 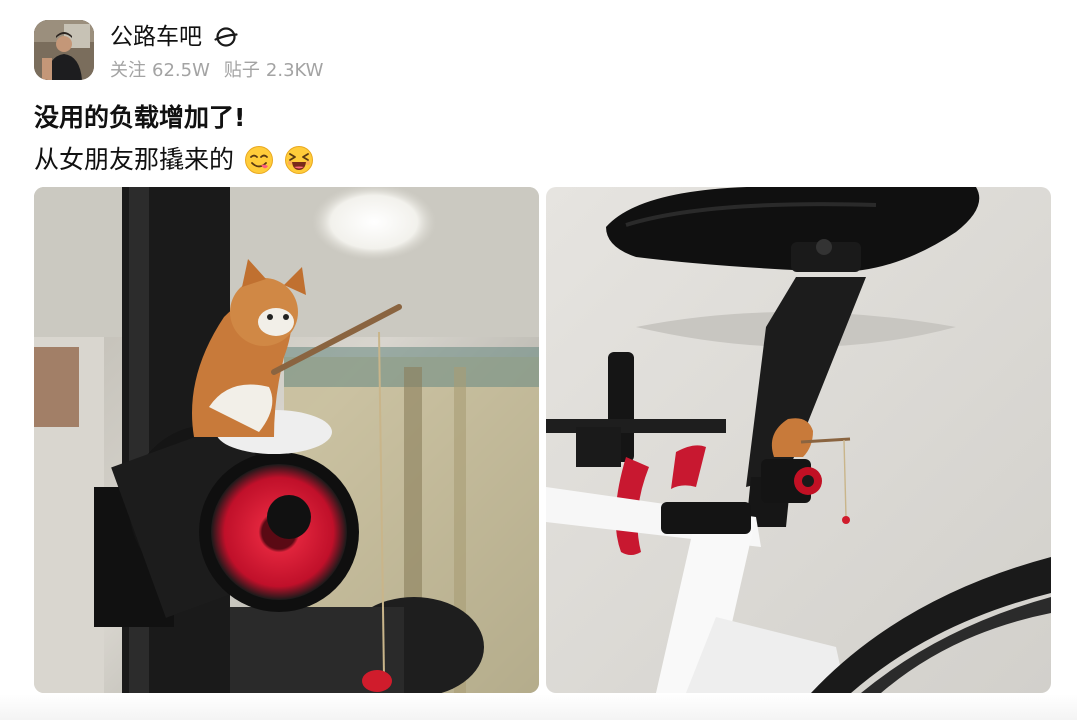 What do you see at coordinates (259, 160) in the screenshot?
I see `yum-face-icon` at bounding box center [259, 160].